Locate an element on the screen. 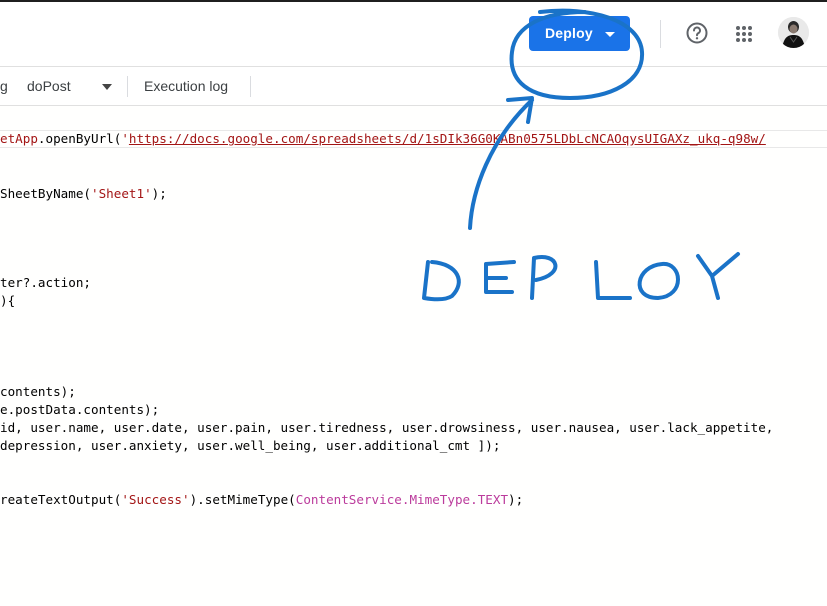 The image size is (827, 606). code-token: SheetByName( is located at coordinates (45, 193).